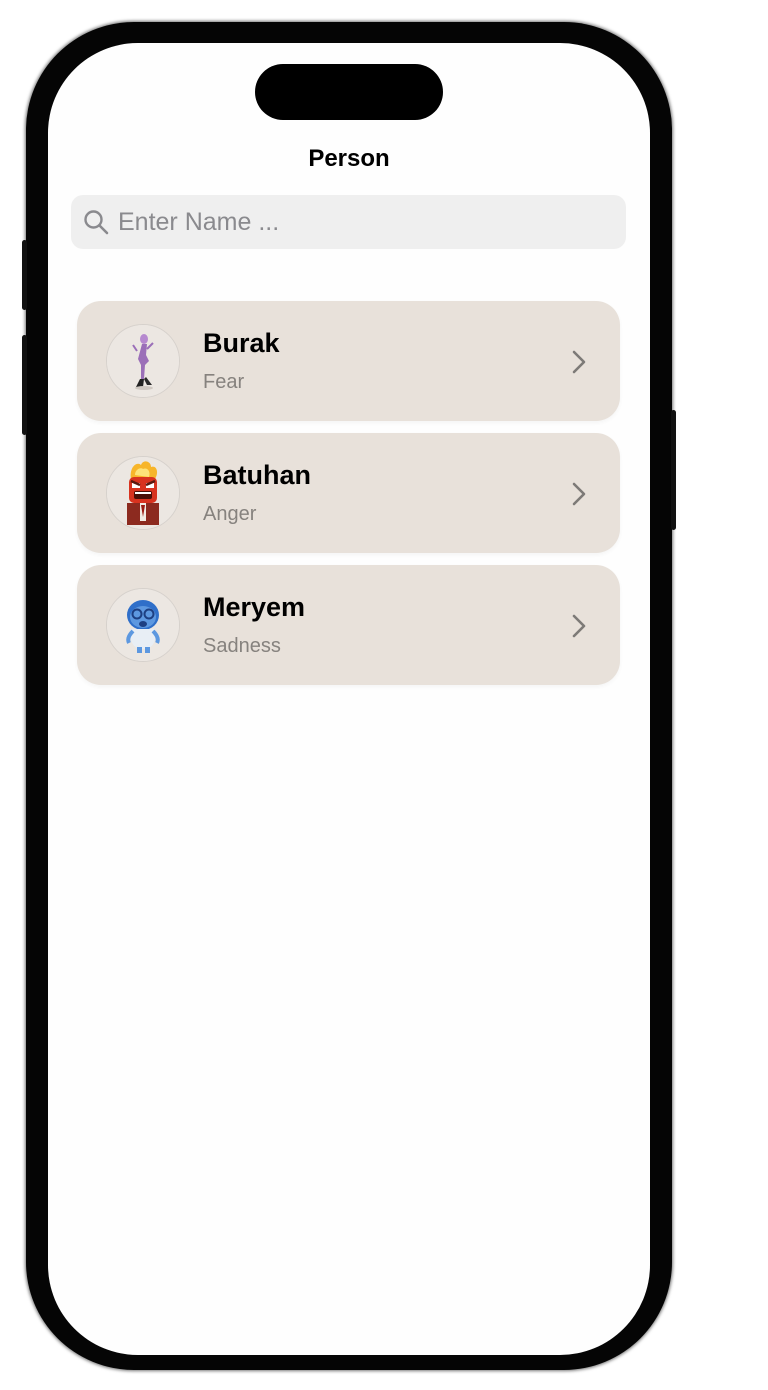  I want to click on search-icon, so click(96, 222).